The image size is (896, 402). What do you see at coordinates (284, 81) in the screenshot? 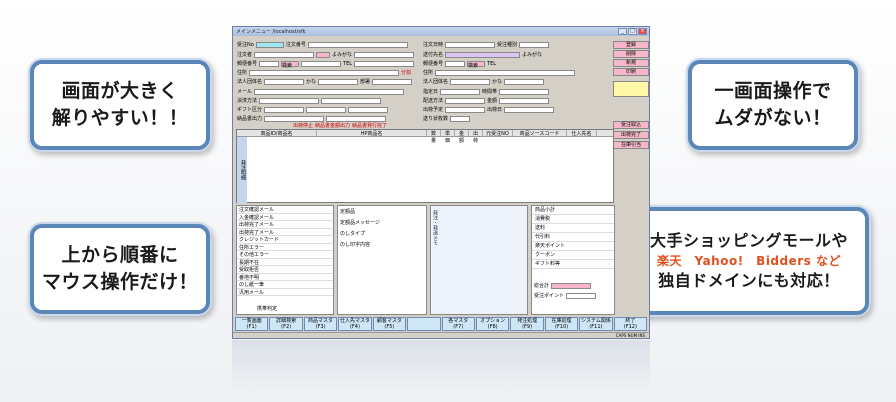
I see `company-field` at bounding box center [284, 81].